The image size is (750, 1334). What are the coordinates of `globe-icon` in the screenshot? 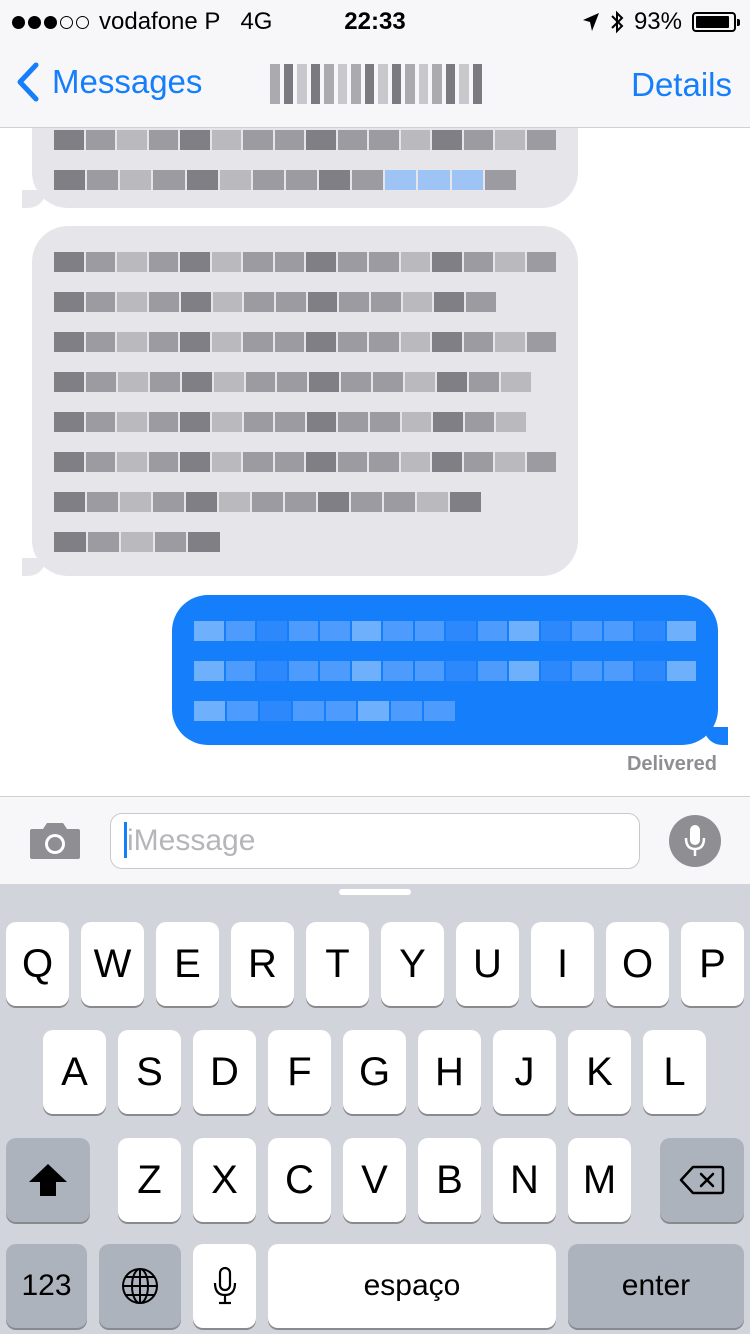 It's located at (140, 1286).